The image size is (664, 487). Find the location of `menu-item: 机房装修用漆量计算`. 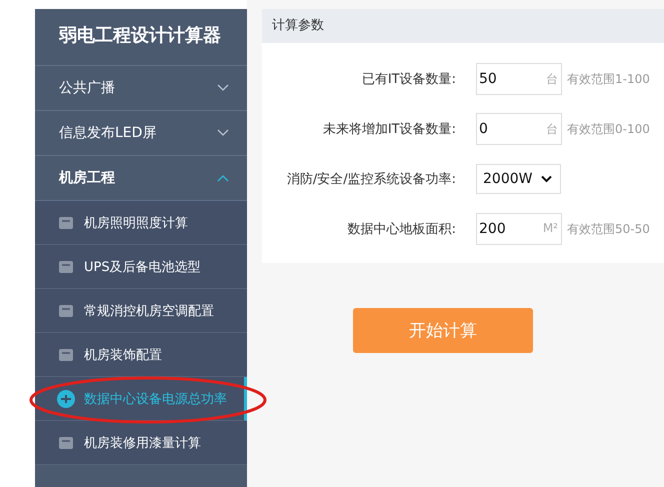

menu-item: 机房装修用漆量计算 is located at coordinates (141, 443).